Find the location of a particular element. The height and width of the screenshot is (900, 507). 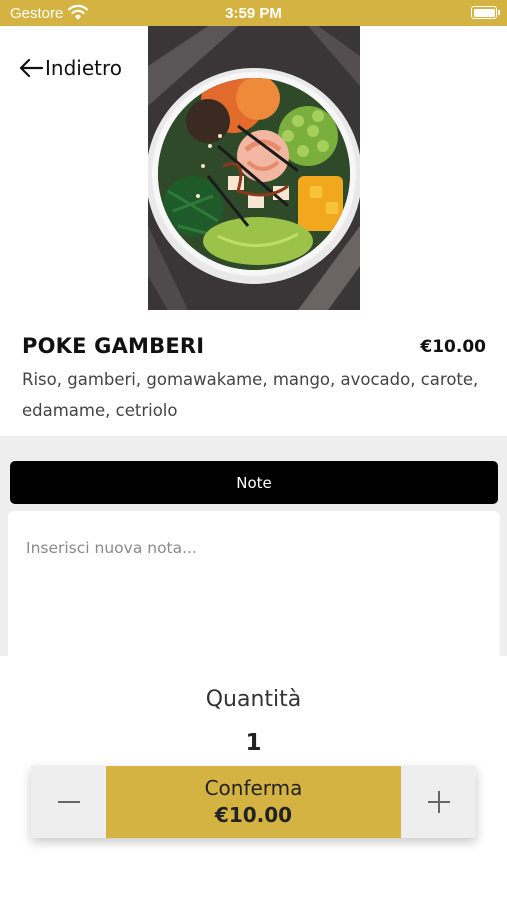

confirm-button: Conferma €10.00 is located at coordinates (253, 802).